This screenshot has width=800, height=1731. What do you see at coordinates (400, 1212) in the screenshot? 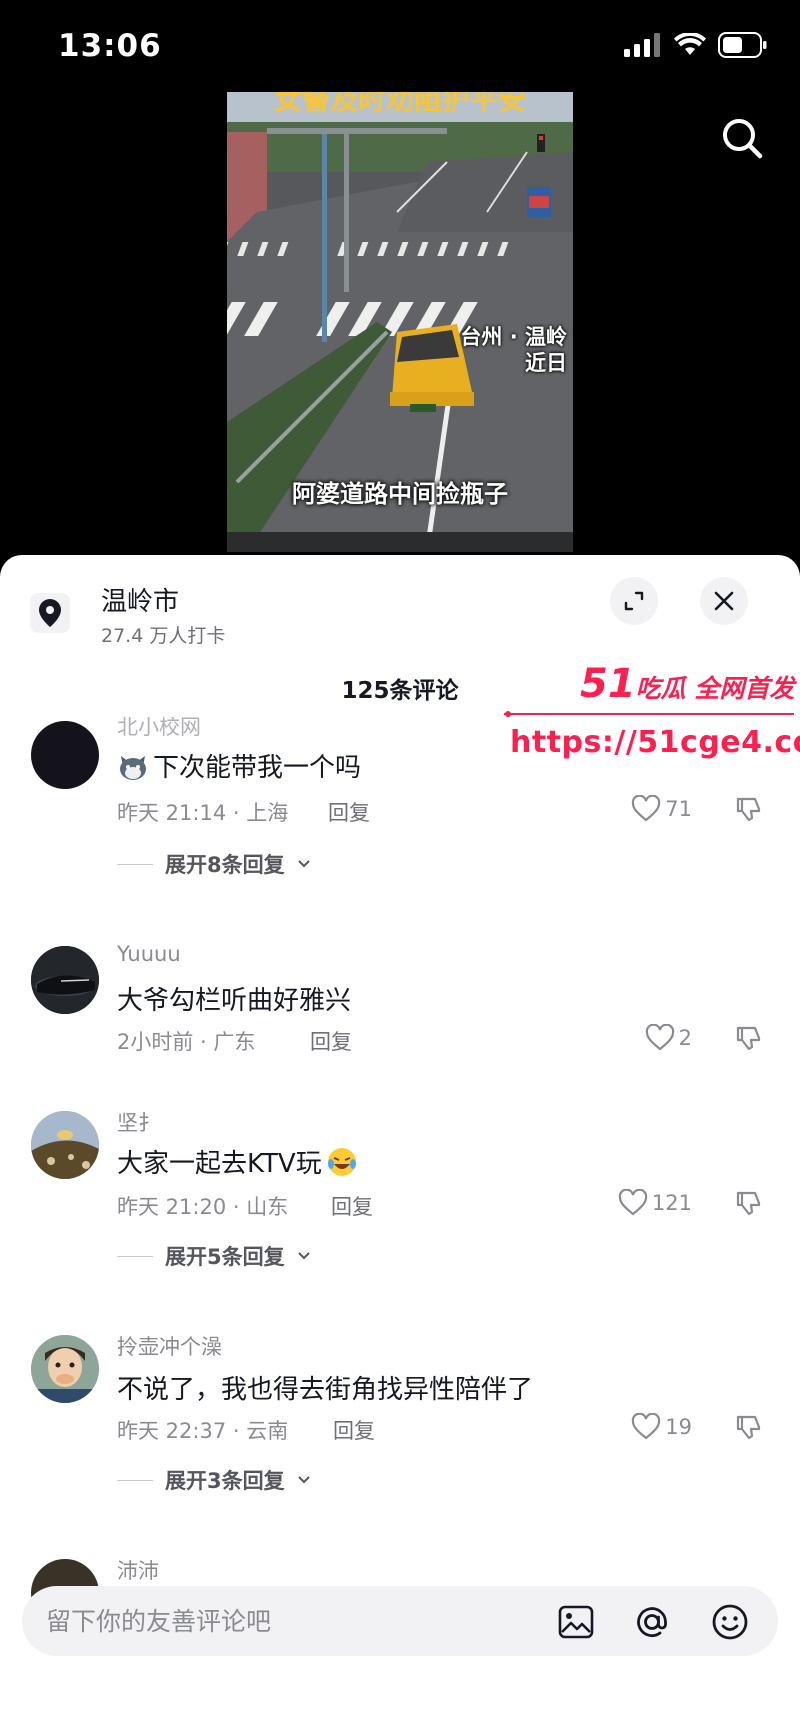
I see `comment-item: 坚扌 大家一起去KTV玩 昨天 21:20 · 山东 回复 121 展开5条回复` at bounding box center [400, 1212].